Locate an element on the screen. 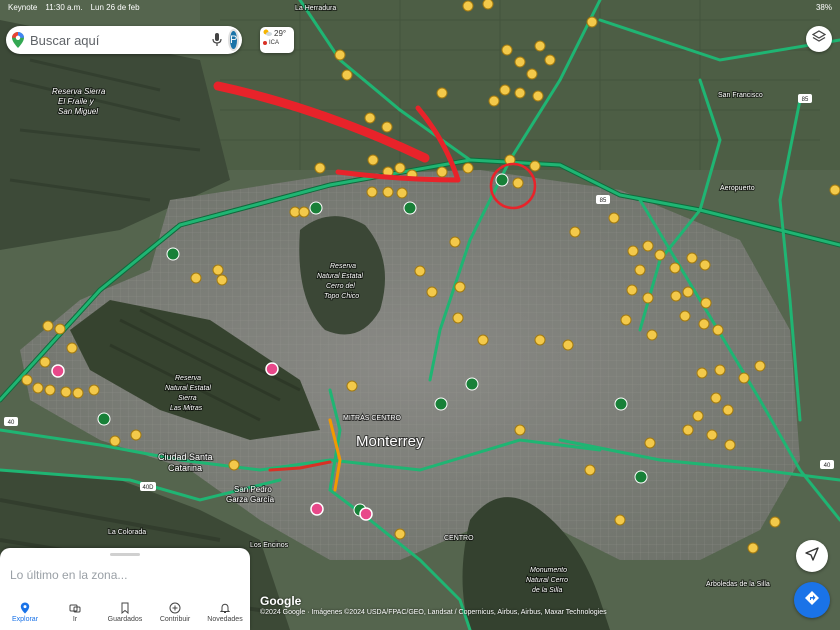  air-quality-label: ICA is located at coordinates (274, 43).